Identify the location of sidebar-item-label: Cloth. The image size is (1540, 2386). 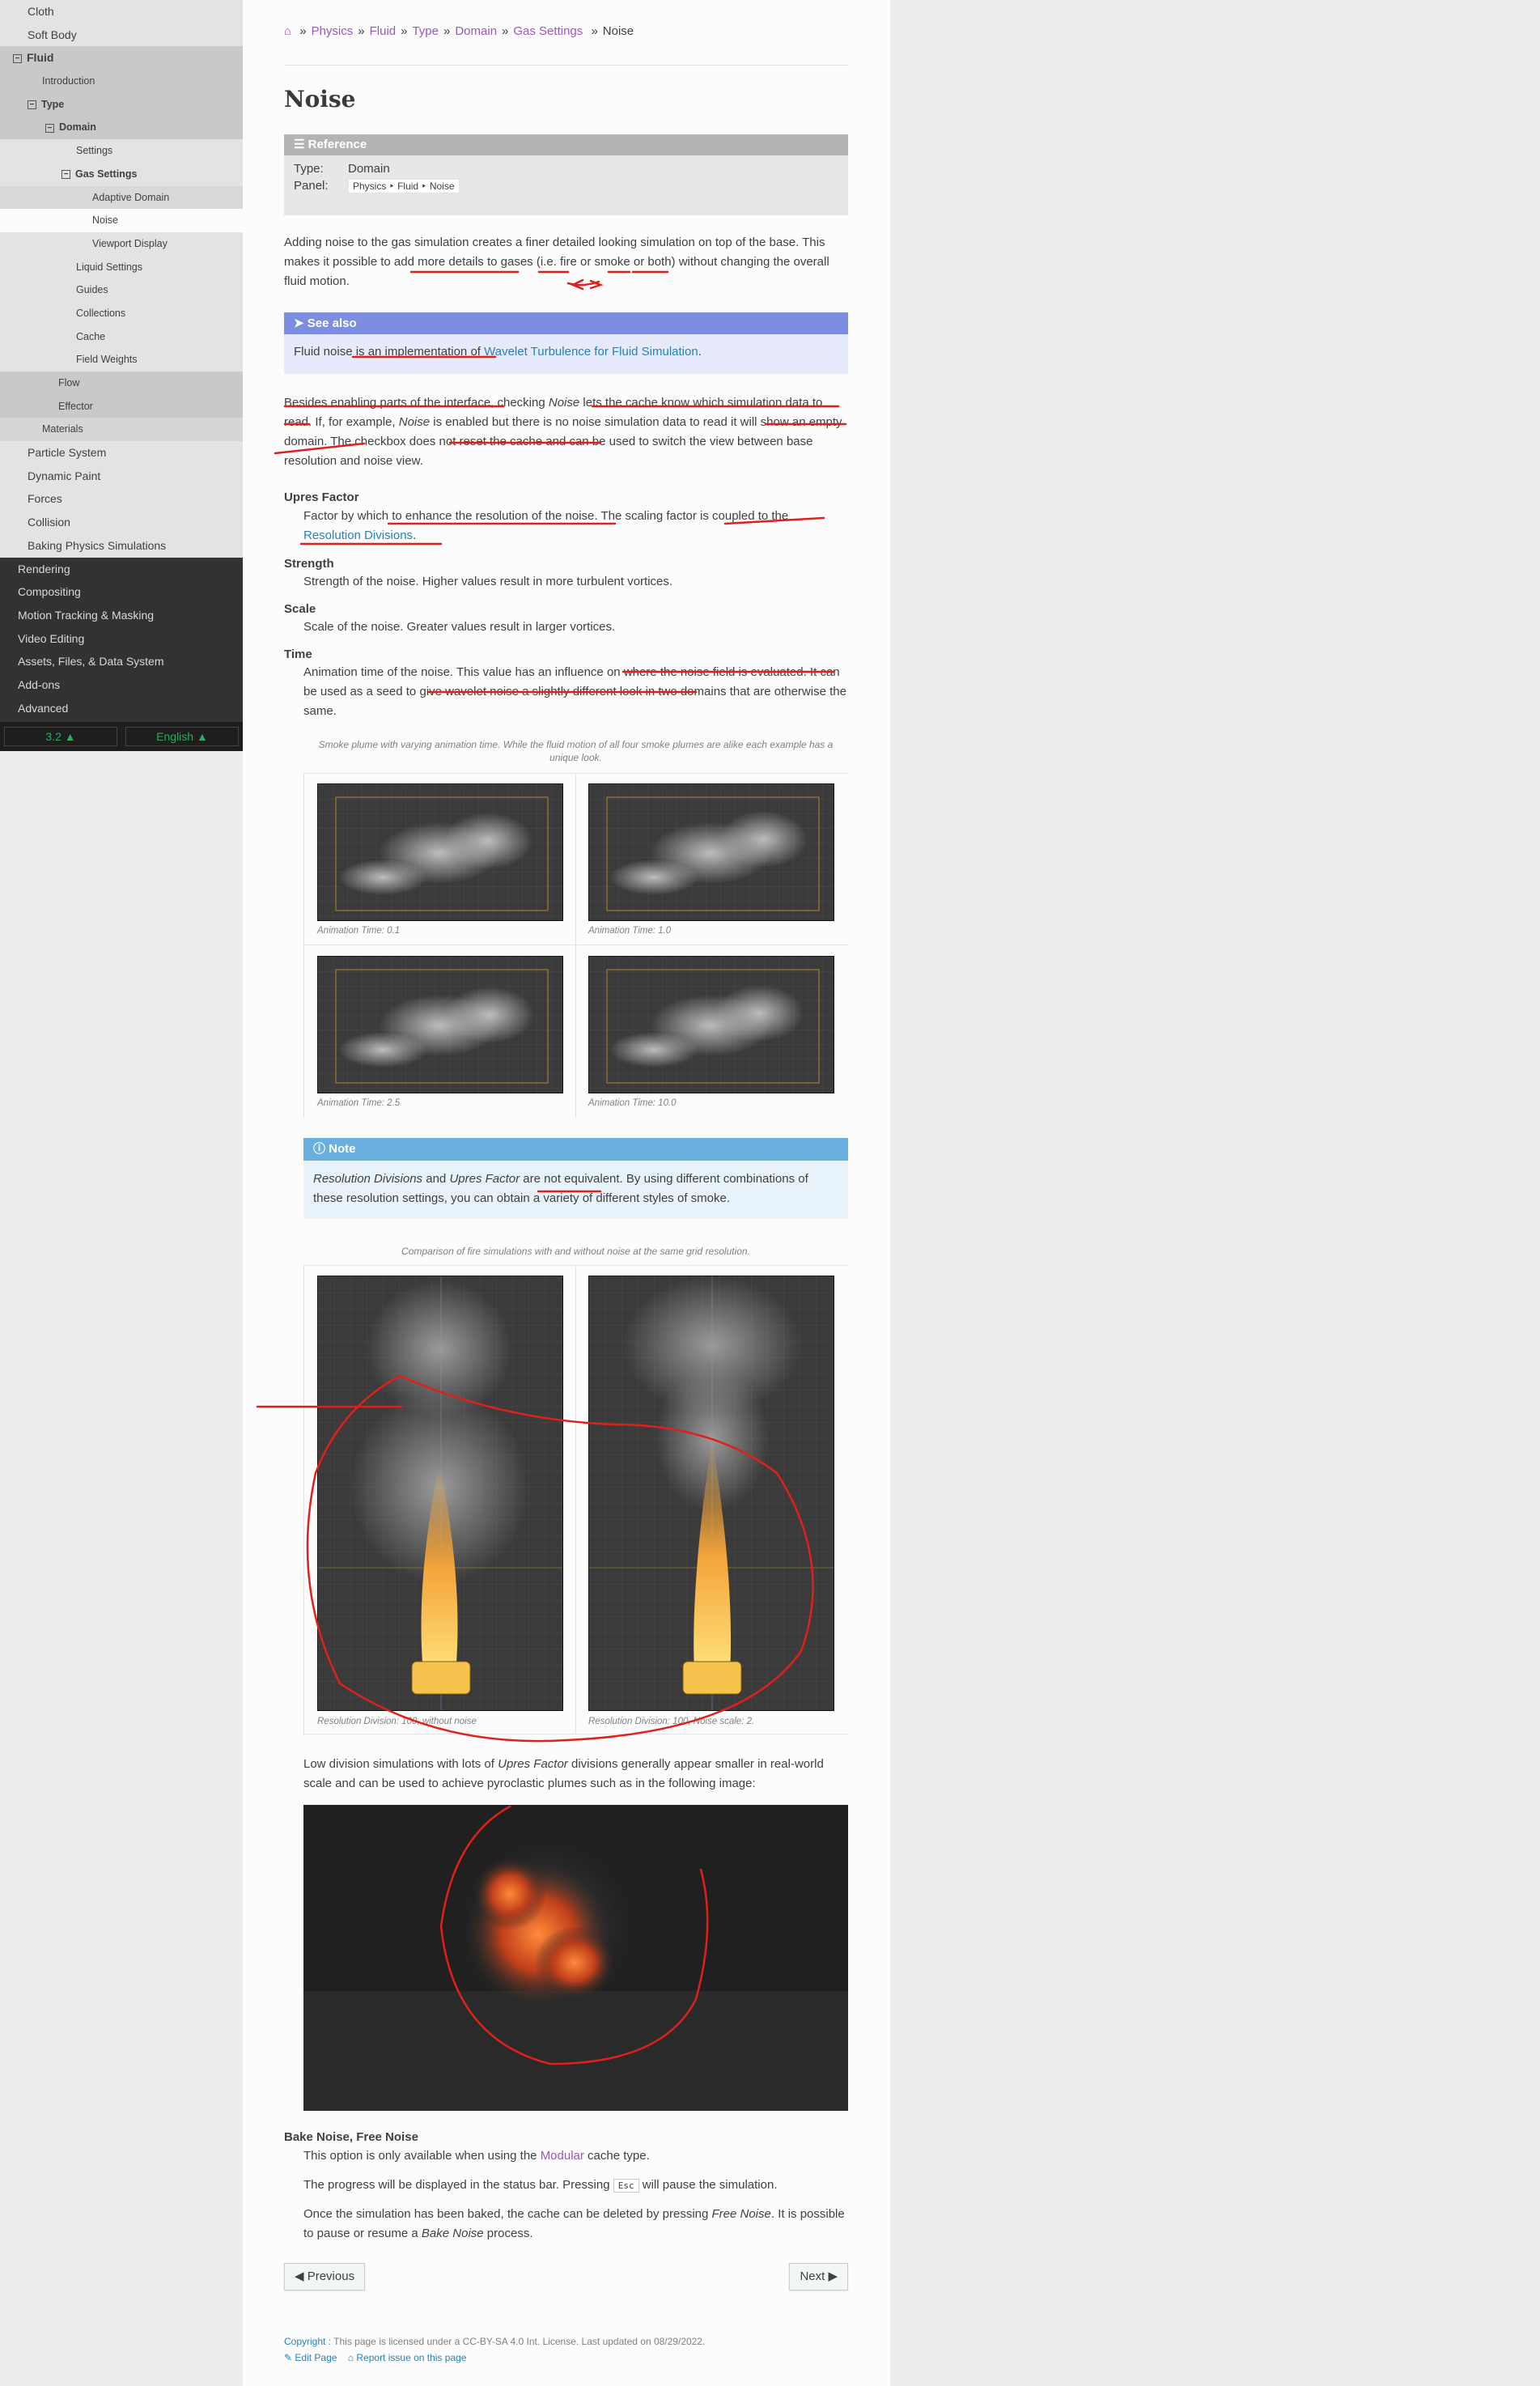
(41, 11).